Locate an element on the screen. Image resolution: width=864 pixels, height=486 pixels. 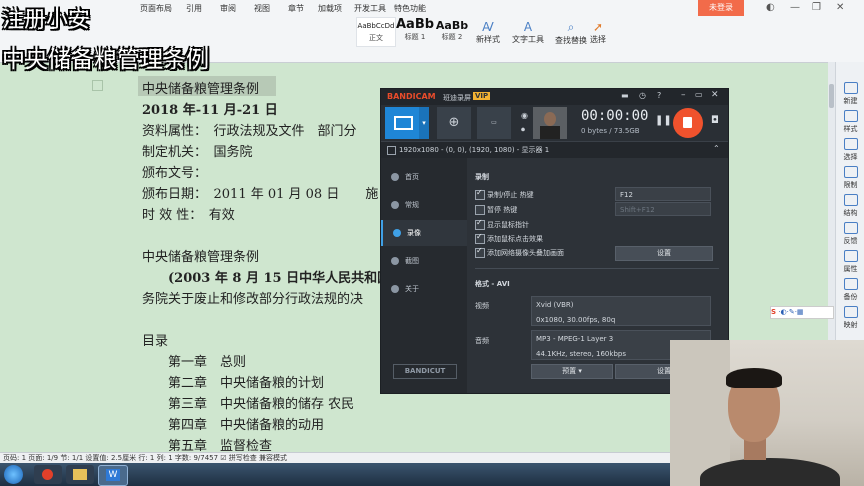
style-heading2: AaBb 标题 2 is located at coordinates (452, 31).